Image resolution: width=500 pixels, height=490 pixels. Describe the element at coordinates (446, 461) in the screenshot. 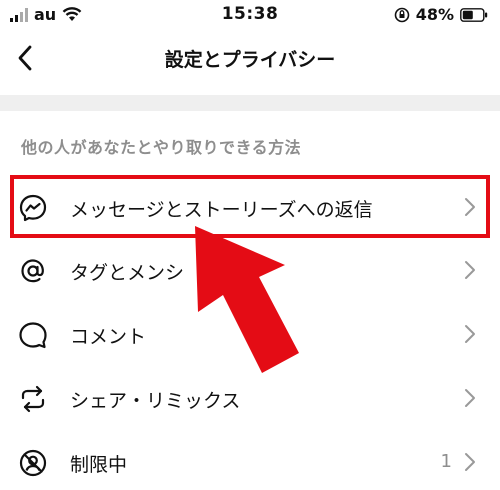

I see `restricted-count: 1` at that location.